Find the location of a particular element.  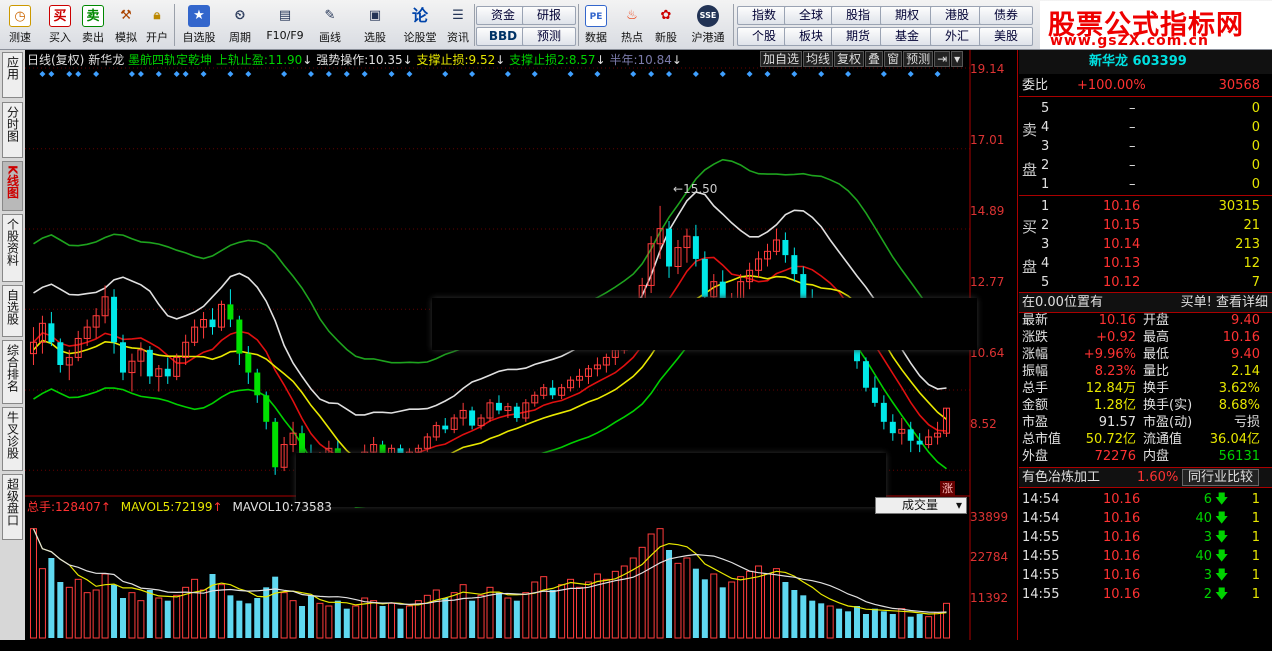

simulate-button: ⚒ 模拟 is located at coordinates (126, 25).